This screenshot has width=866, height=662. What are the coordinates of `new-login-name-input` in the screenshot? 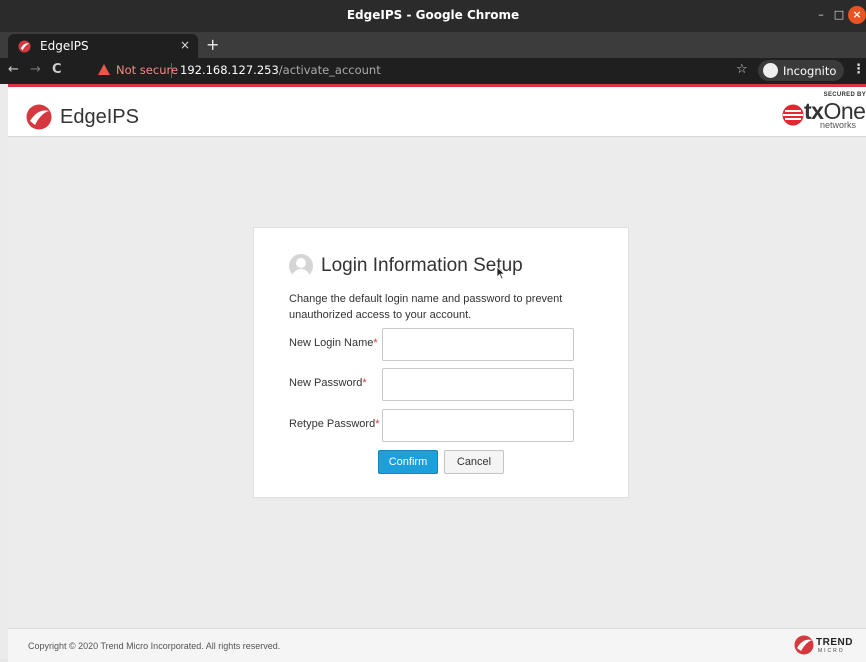 It's located at (478, 344).